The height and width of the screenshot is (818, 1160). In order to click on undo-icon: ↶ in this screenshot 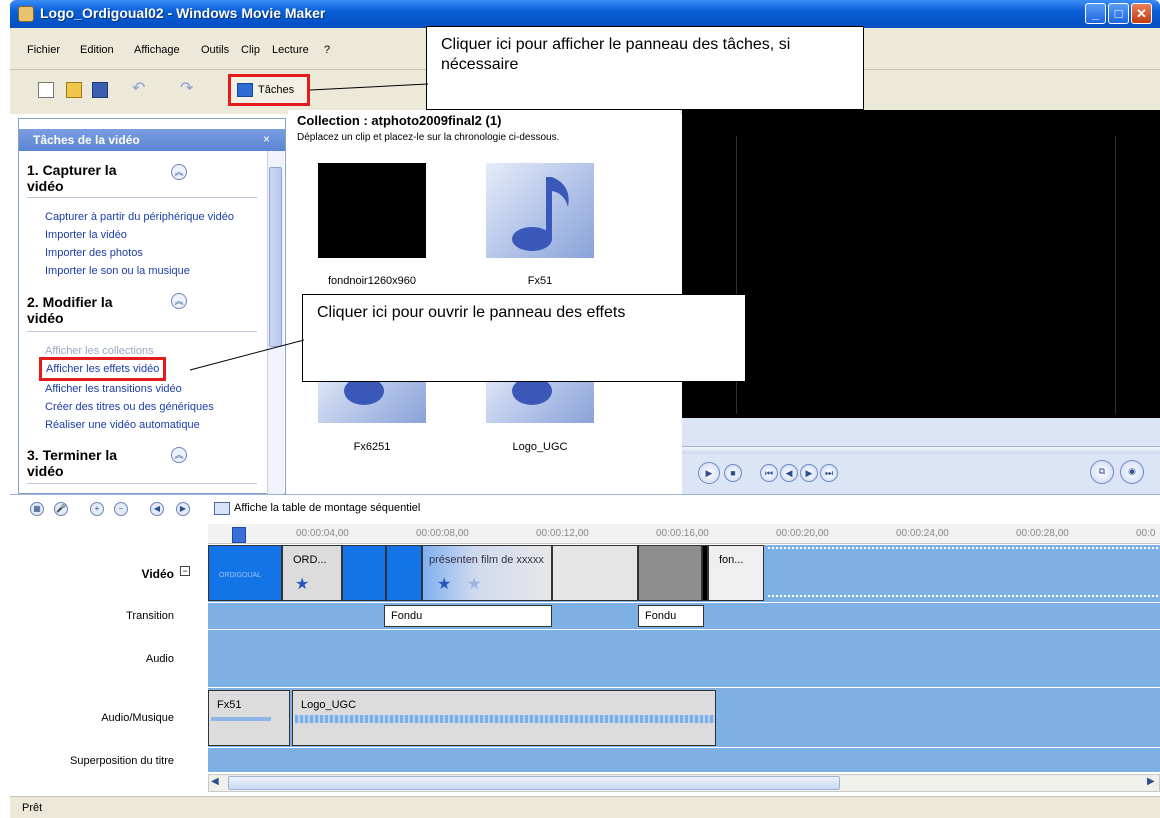, I will do `click(140, 89)`.